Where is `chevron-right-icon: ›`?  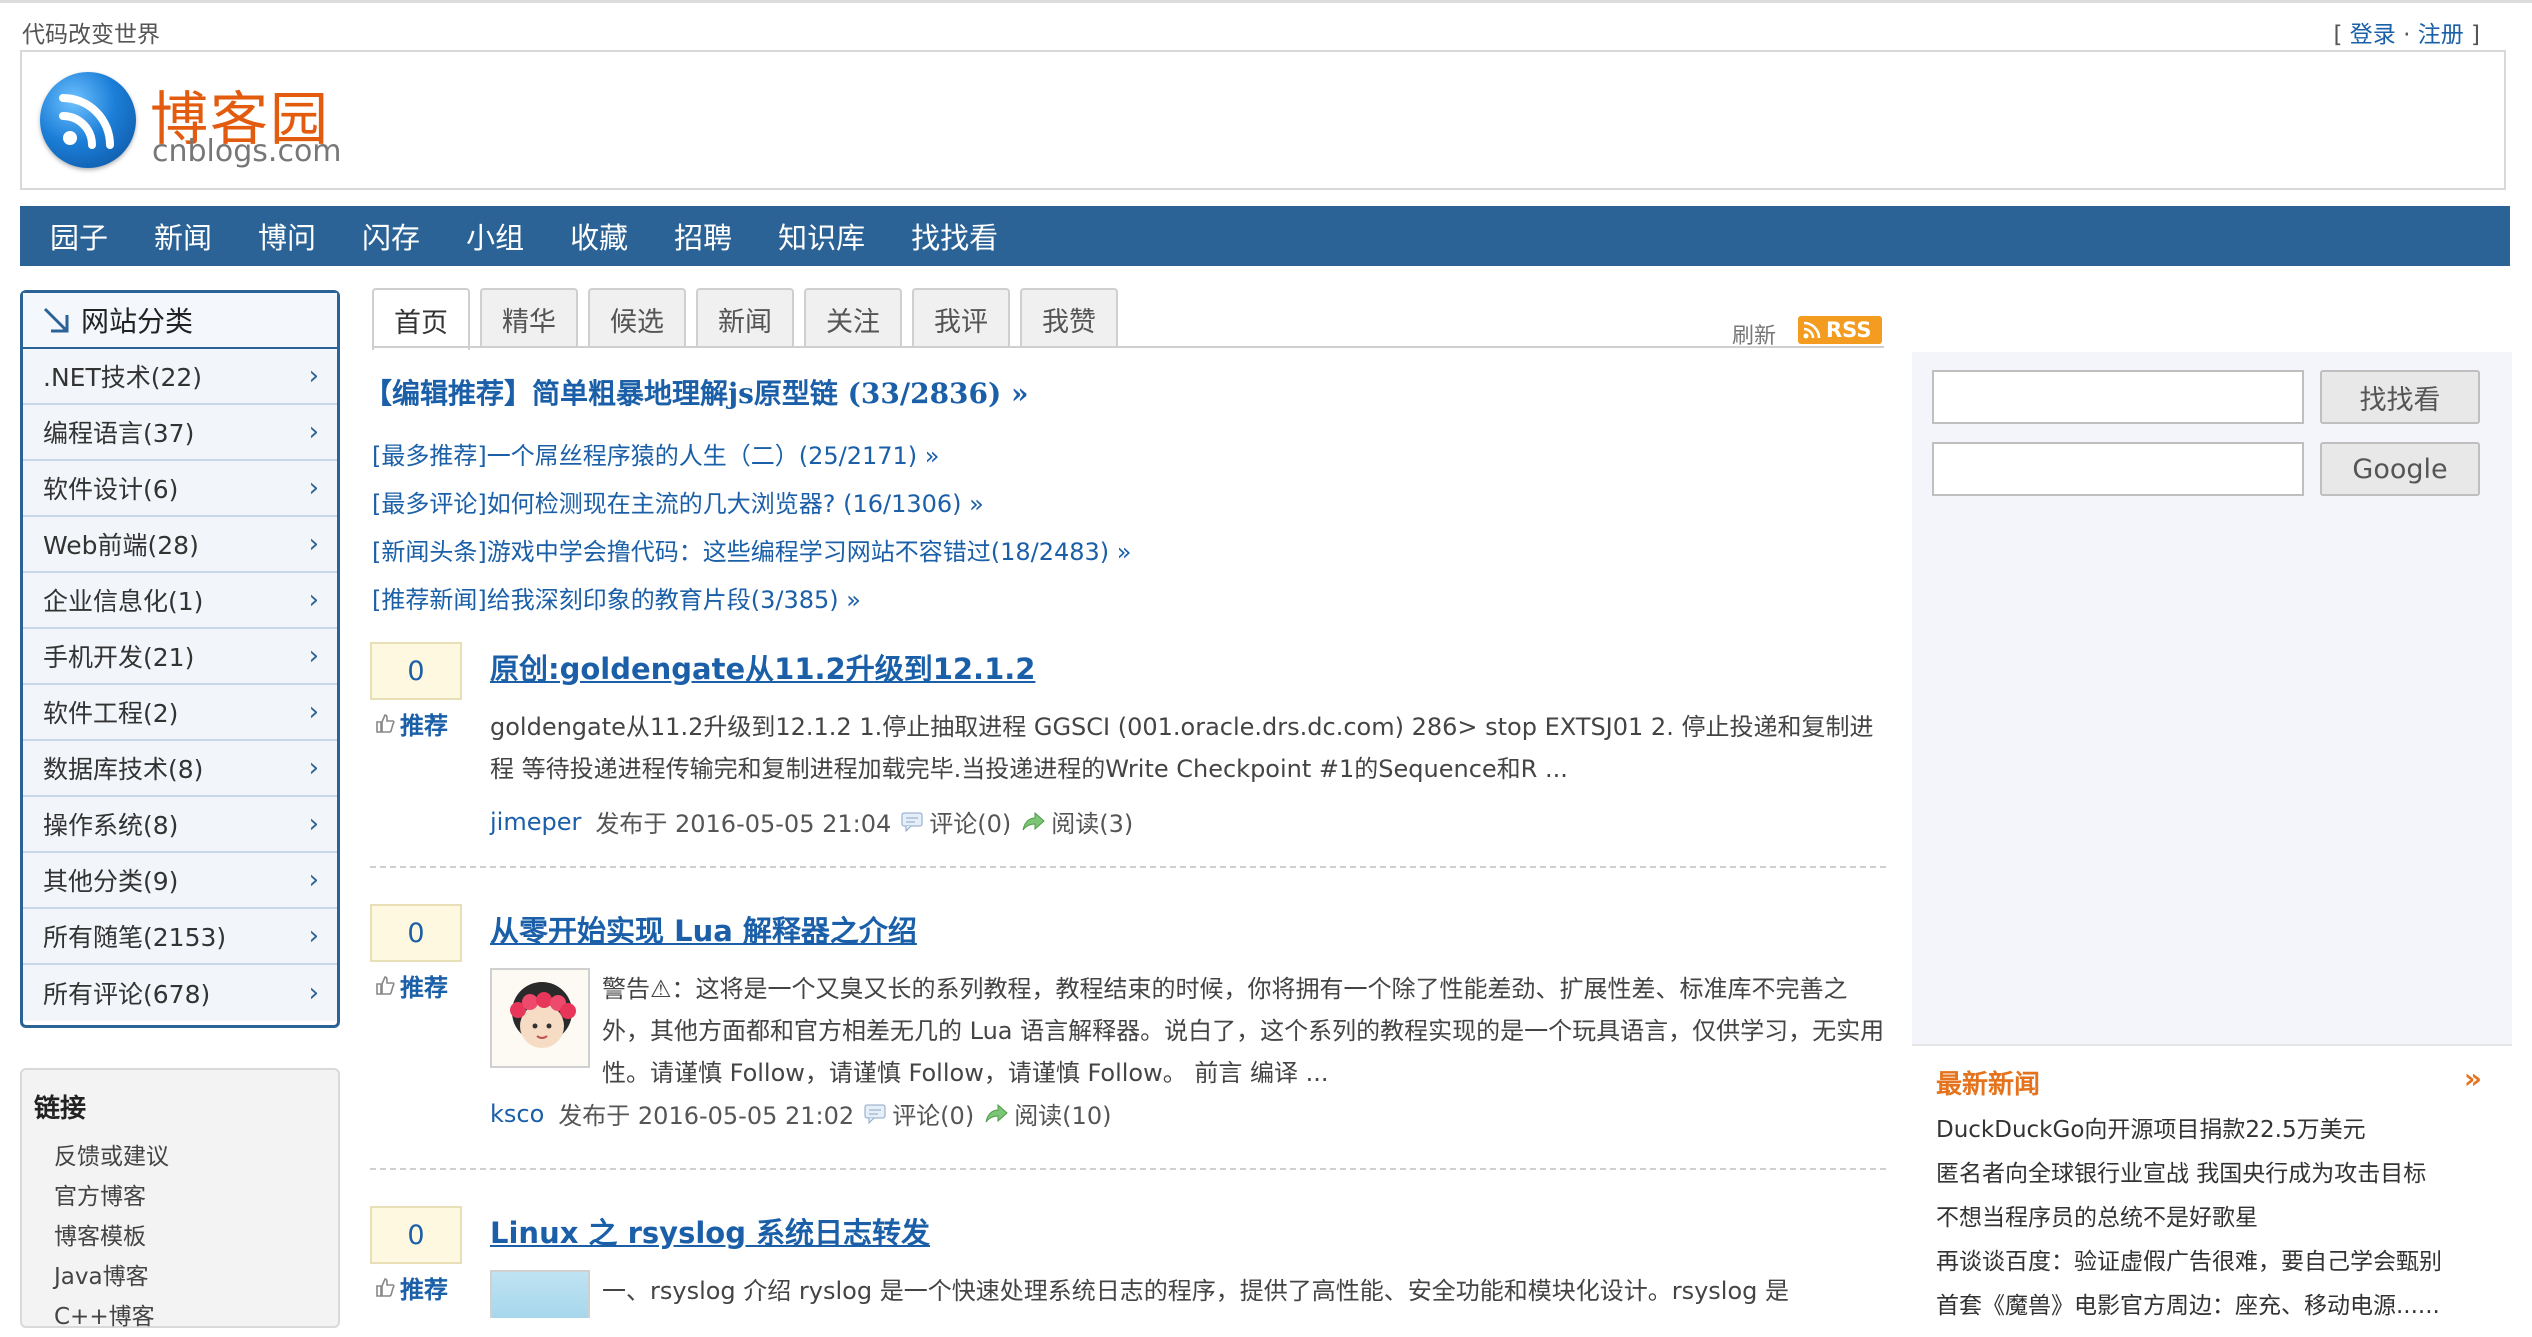
chevron-right-icon: › is located at coordinates (313, 768).